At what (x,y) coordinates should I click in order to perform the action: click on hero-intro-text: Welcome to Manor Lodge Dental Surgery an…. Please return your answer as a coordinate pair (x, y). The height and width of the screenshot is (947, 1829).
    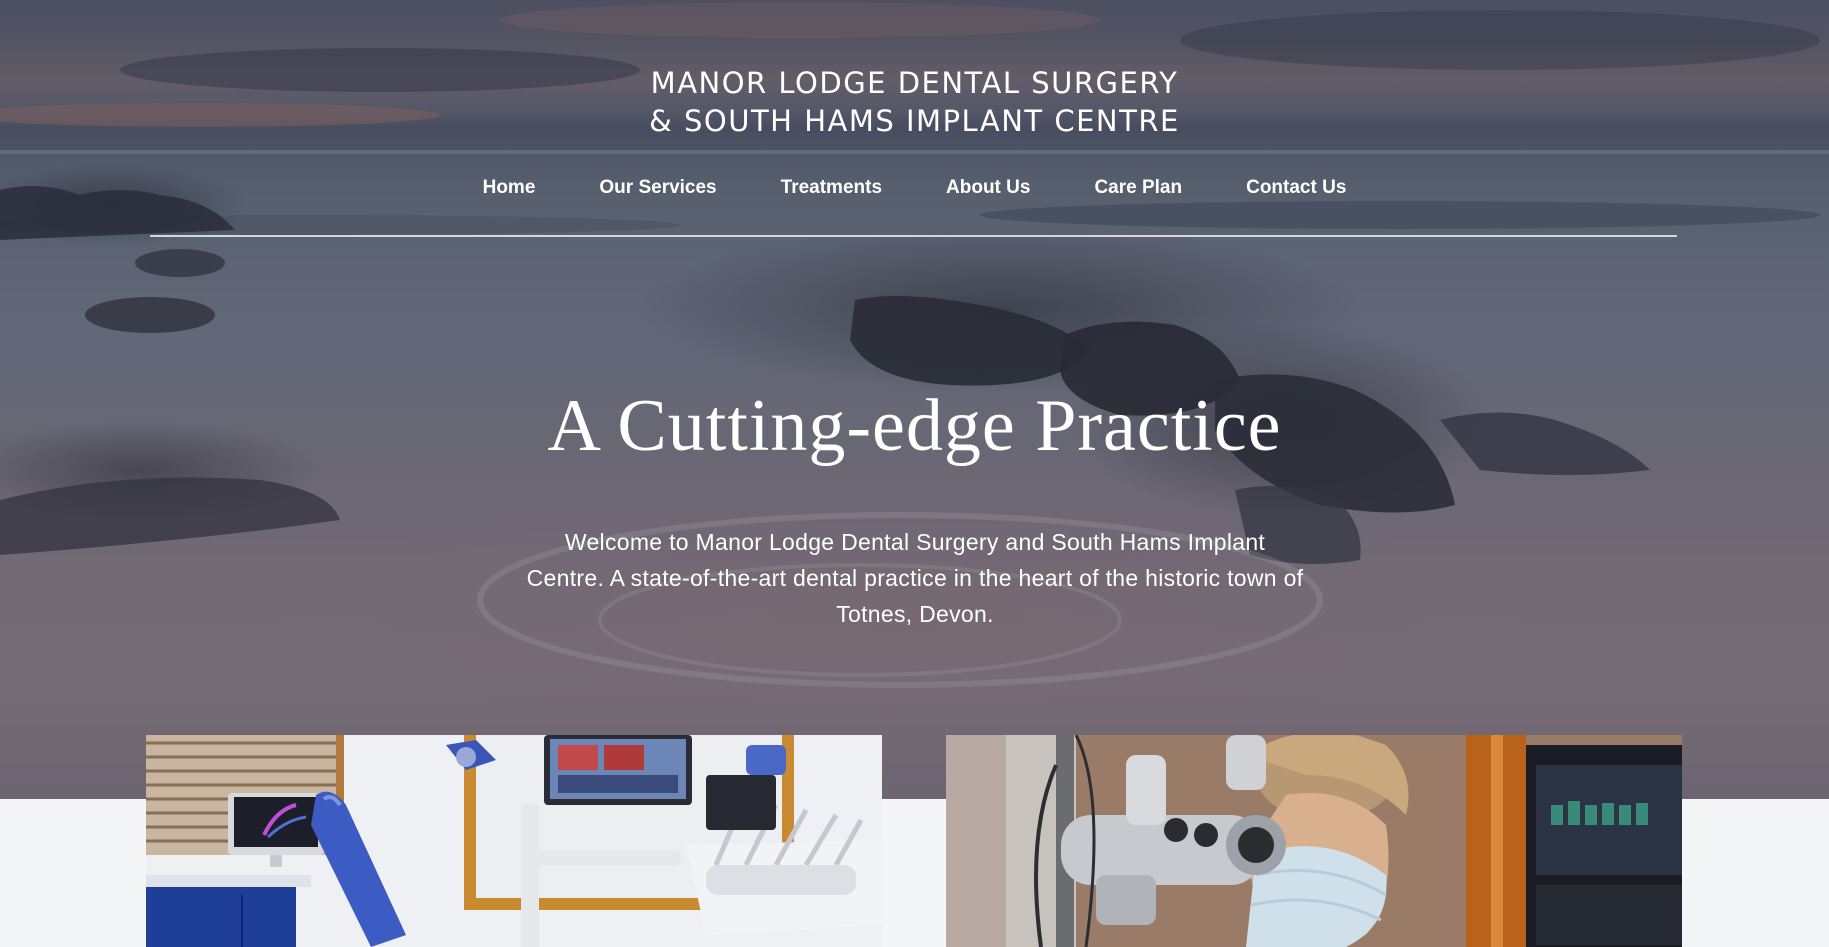
    Looking at the image, I should click on (915, 578).